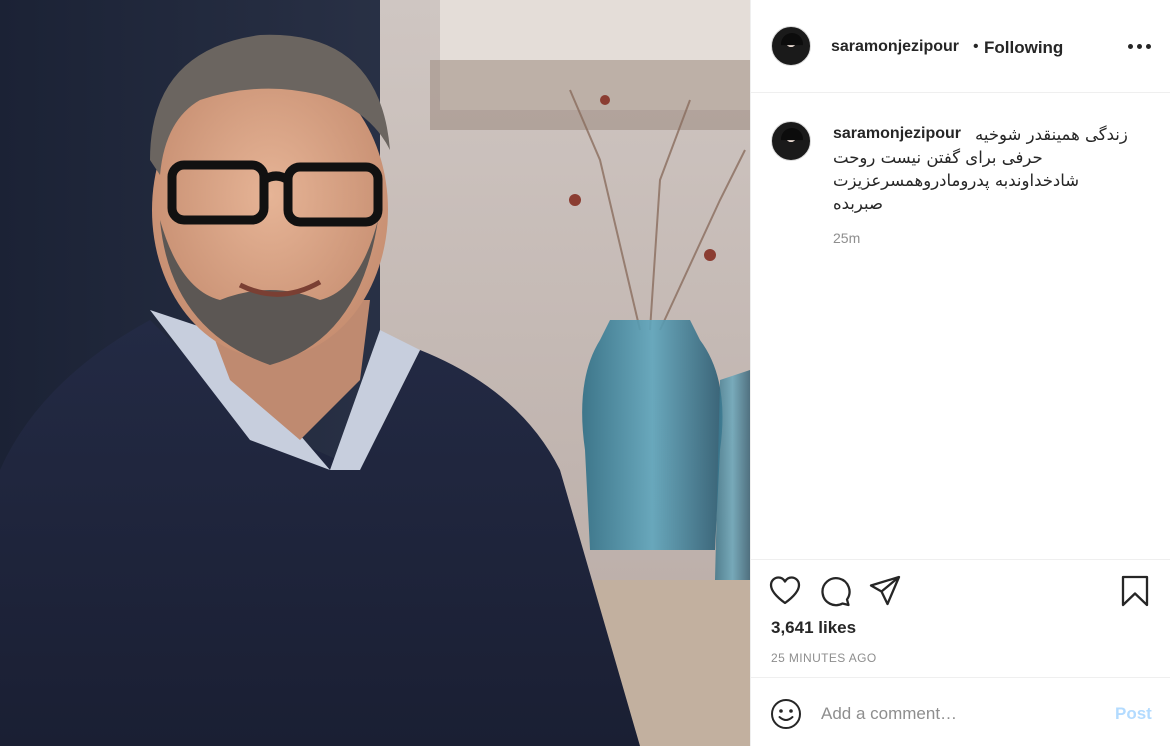  I want to click on avatar, so click(791, 46).